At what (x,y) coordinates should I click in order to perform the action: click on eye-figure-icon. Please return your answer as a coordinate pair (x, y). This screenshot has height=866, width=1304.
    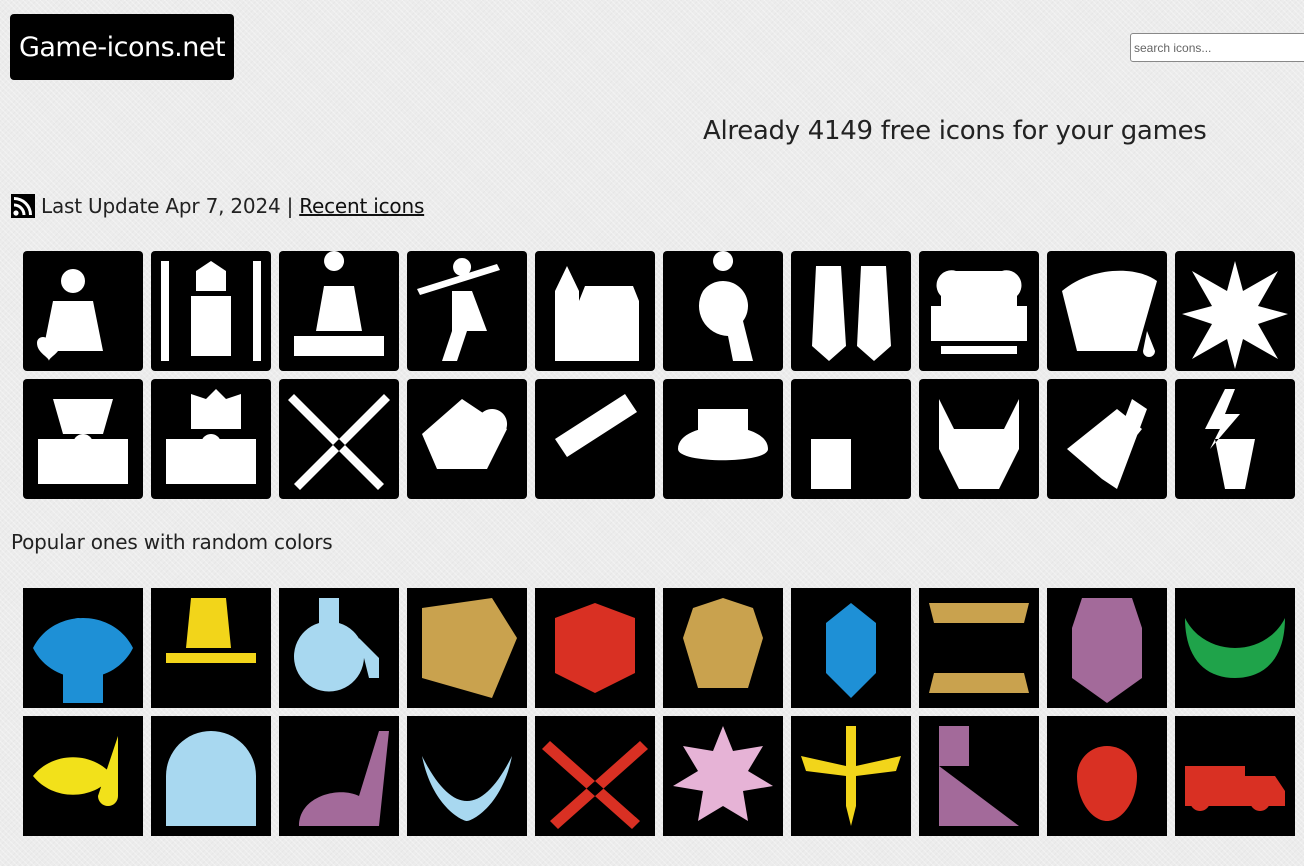
    Looking at the image, I should click on (83, 660).